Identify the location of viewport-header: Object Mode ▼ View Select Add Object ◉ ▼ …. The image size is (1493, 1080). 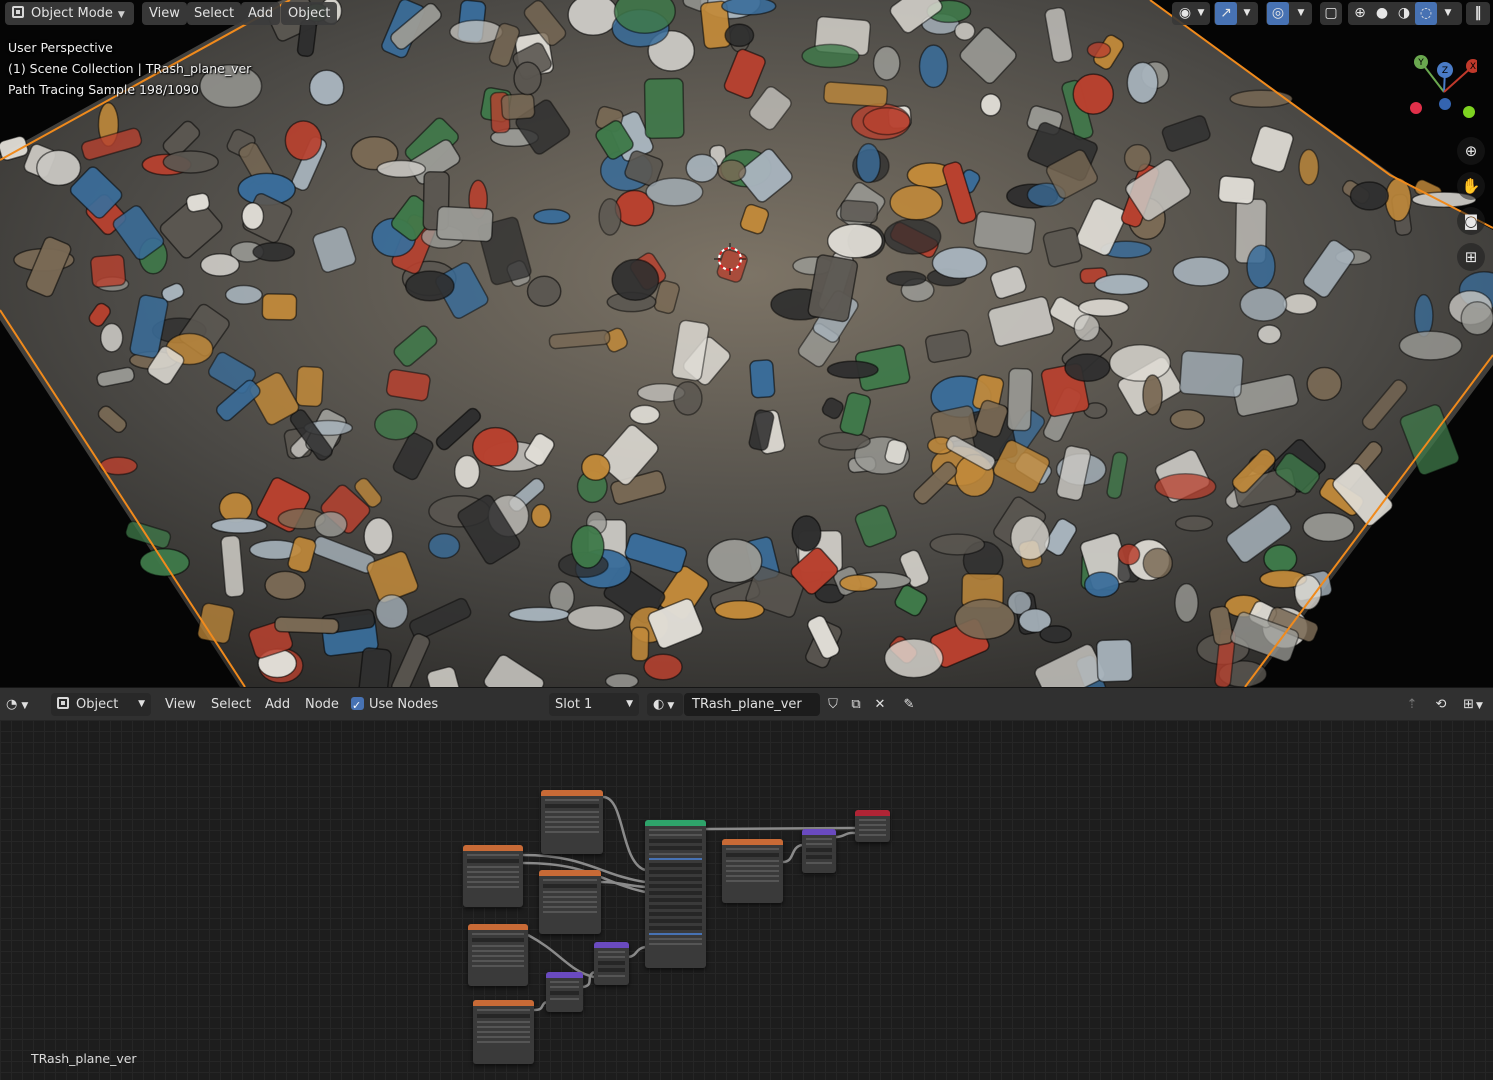
(746, 14).